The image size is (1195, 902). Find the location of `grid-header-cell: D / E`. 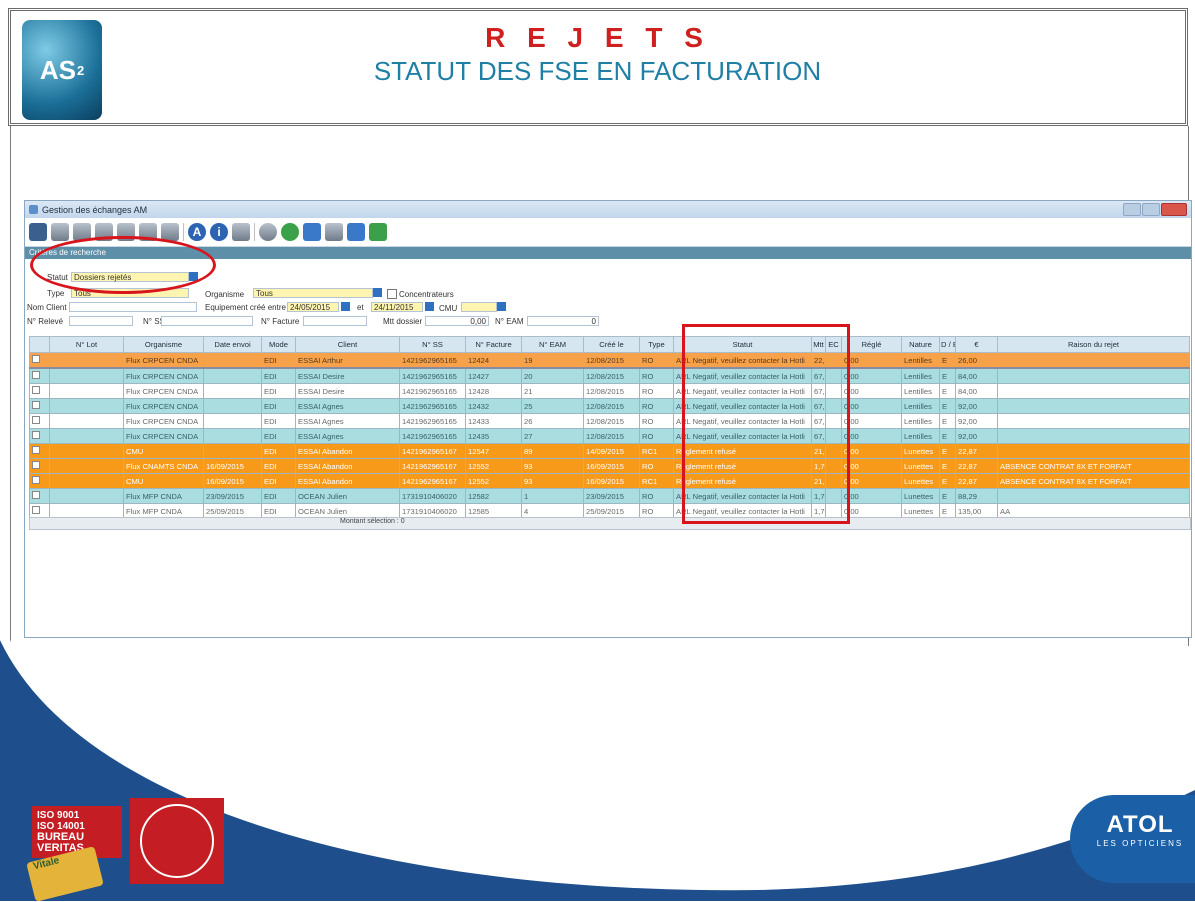

grid-header-cell: D / E is located at coordinates (947, 344).